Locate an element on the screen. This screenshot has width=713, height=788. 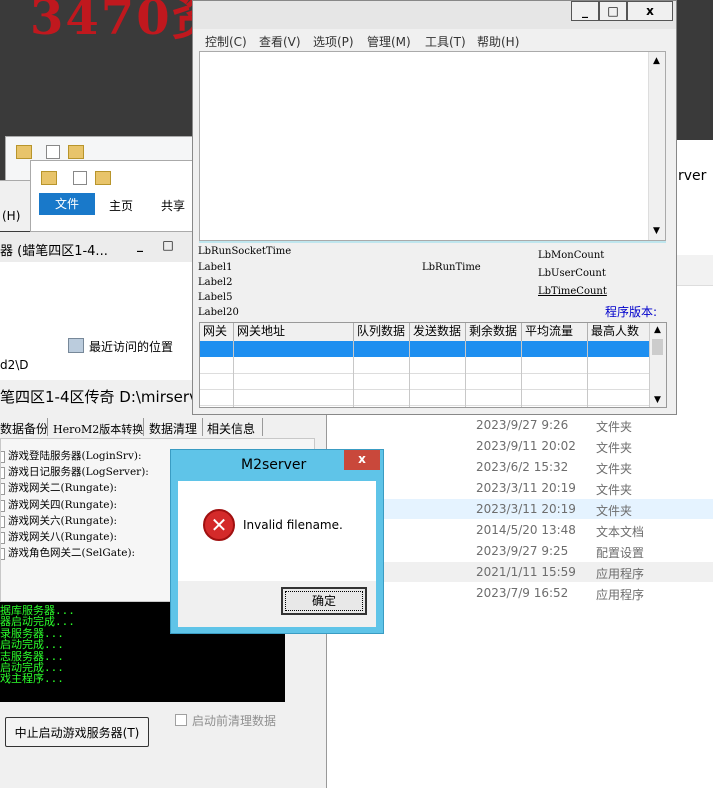
explorer-window-1: 文件 主页 共享 is located at coordinates (116, 196).